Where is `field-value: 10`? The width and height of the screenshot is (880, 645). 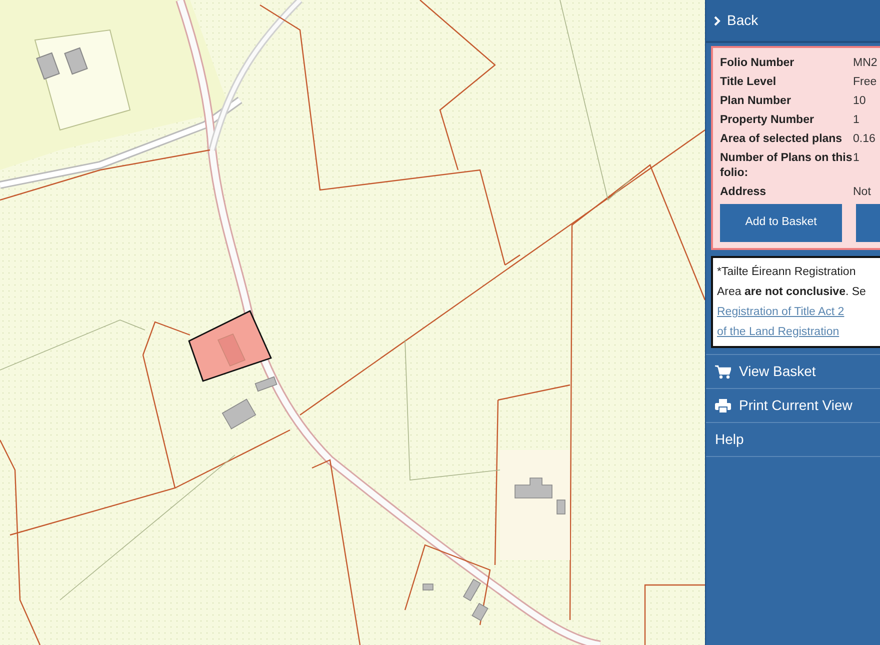 field-value: 10 is located at coordinates (859, 101).